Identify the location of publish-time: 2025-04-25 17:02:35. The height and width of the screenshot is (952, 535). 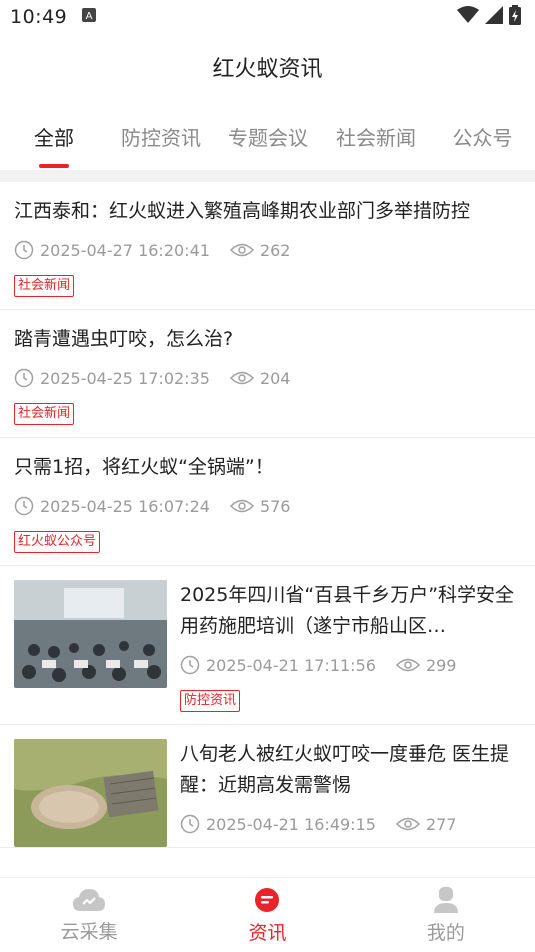
(125, 378).